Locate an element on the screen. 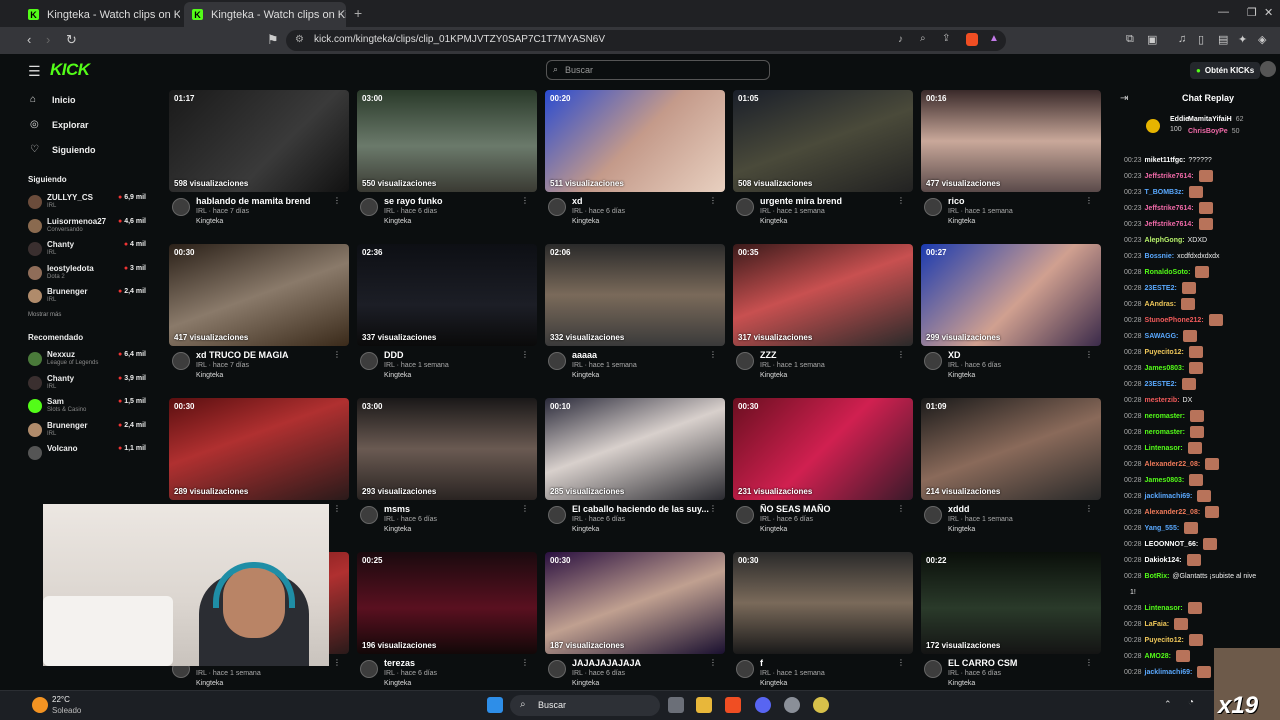 The height and width of the screenshot is (720, 1280). clip-title: aaaaa is located at coordinates (642, 355).